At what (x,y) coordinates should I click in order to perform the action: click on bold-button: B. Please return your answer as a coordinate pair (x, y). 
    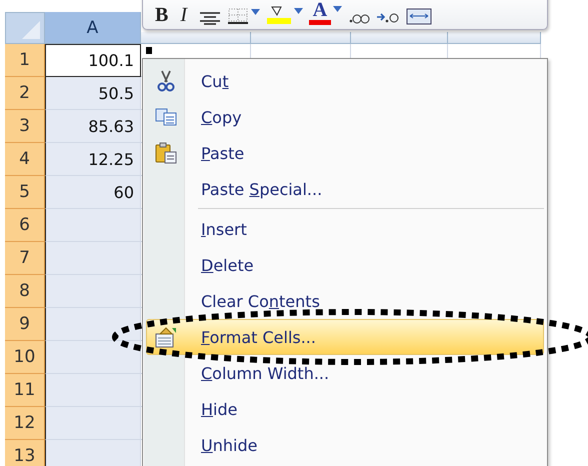
    Looking at the image, I should click on (161, 15).